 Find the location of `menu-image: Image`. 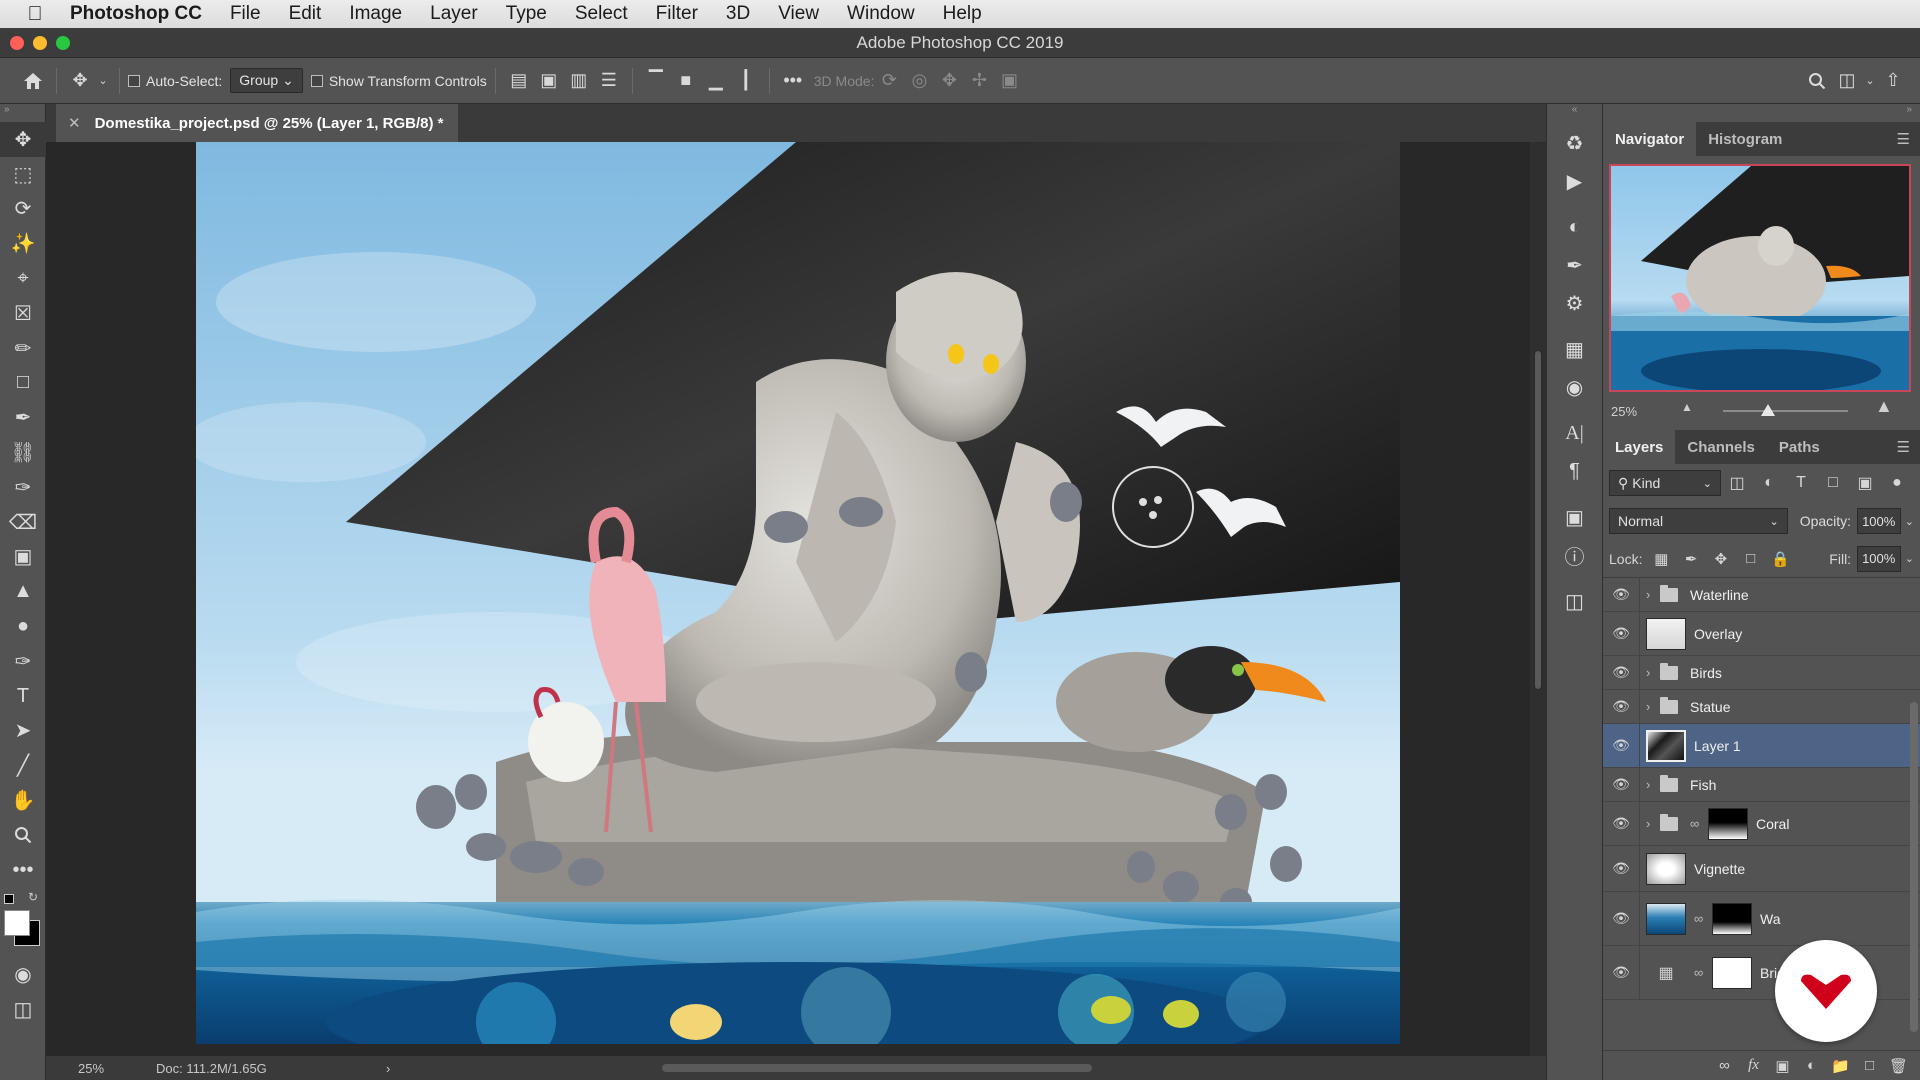

menu-image: Image is located at coordinates (375, 14).